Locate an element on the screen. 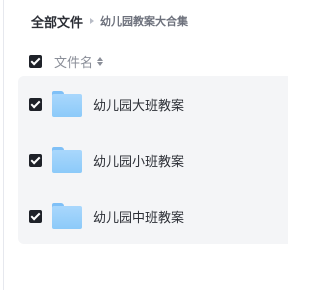 The width and height of the screenshot is (320, 290). file-name: 幼儿园小班教案 is located at coordinates (138, 160).